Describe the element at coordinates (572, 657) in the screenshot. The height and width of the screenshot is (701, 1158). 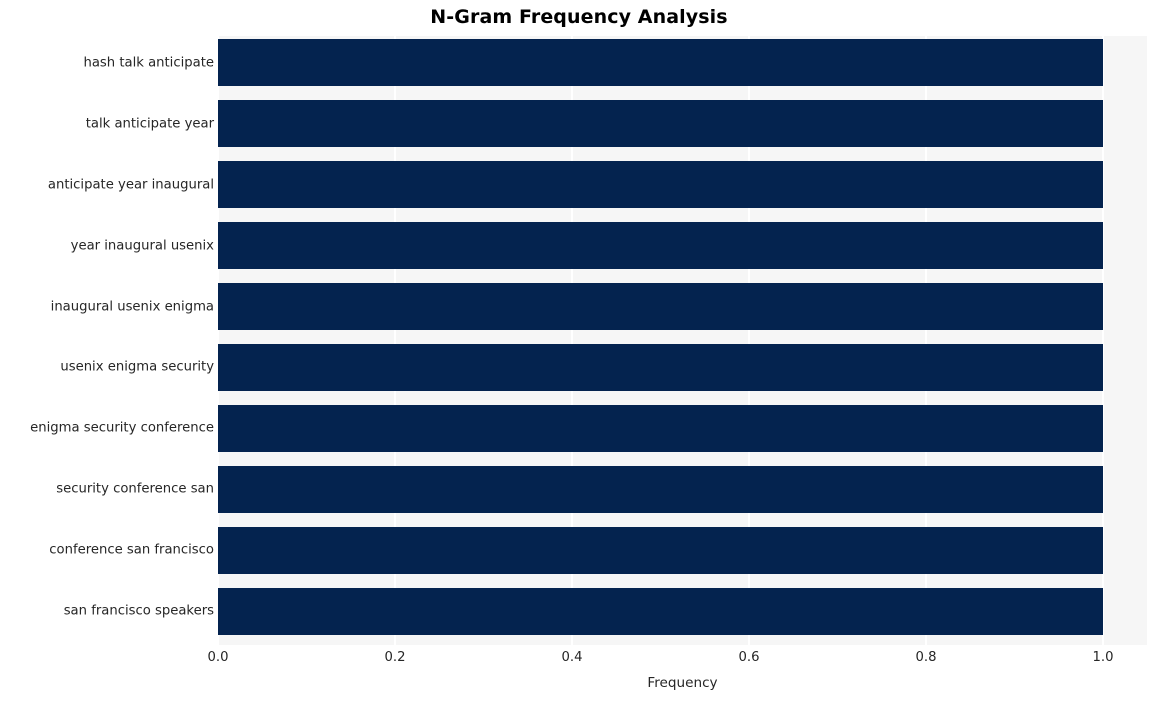
I see `x-axis-tick-label: 0.4` at that location.